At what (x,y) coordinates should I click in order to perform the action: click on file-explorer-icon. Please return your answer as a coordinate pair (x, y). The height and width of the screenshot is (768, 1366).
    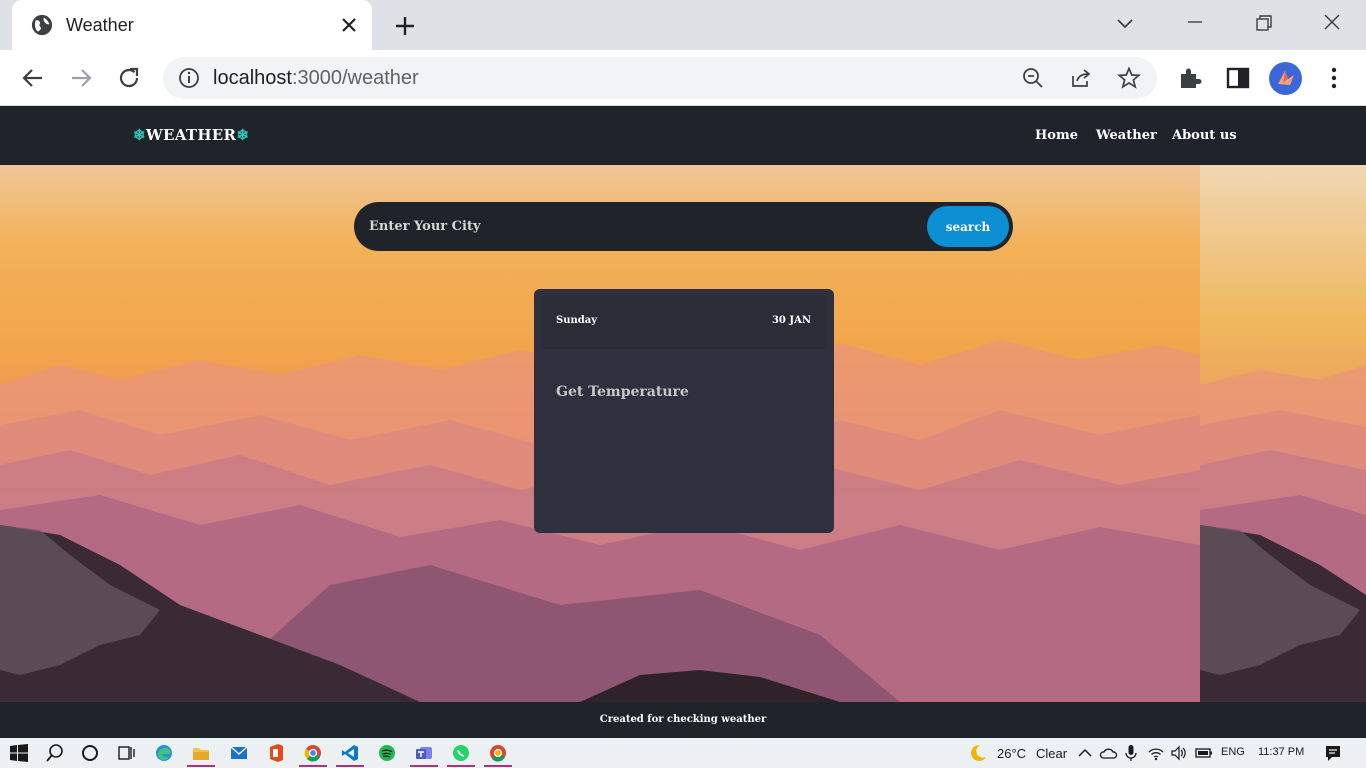
    Looking at the image, I should click on (201, 753).